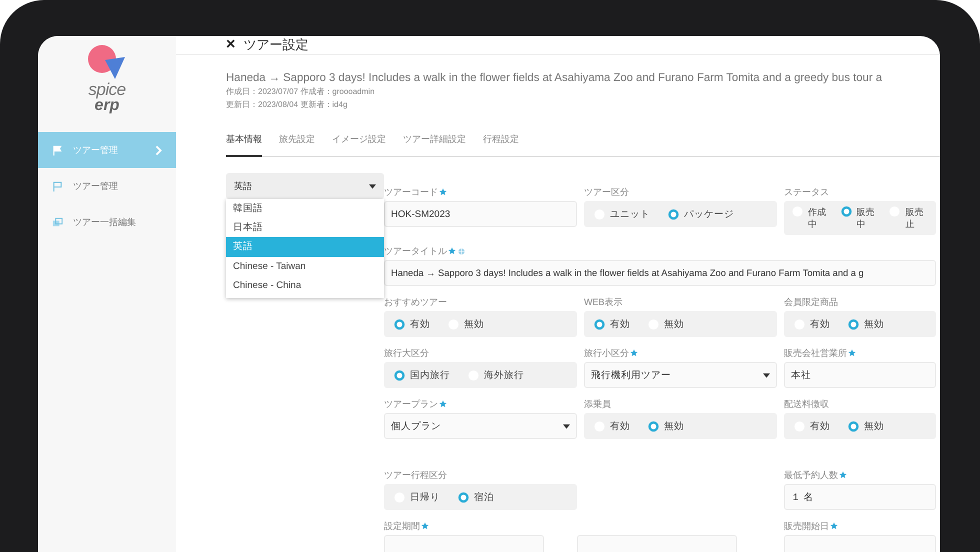 This screenshot has height=552, width=980. Describe the element at coordinates (57, 222) in the screenshot. I see `windows-icon` at that location.